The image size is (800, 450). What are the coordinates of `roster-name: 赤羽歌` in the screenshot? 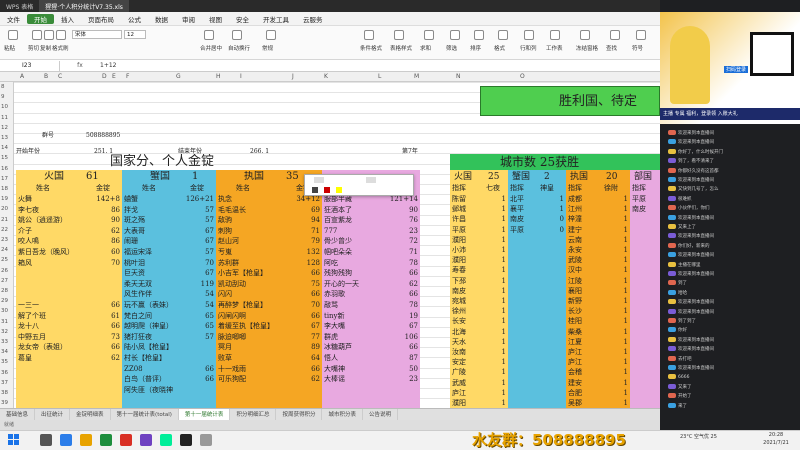 It's located at (356, 294).